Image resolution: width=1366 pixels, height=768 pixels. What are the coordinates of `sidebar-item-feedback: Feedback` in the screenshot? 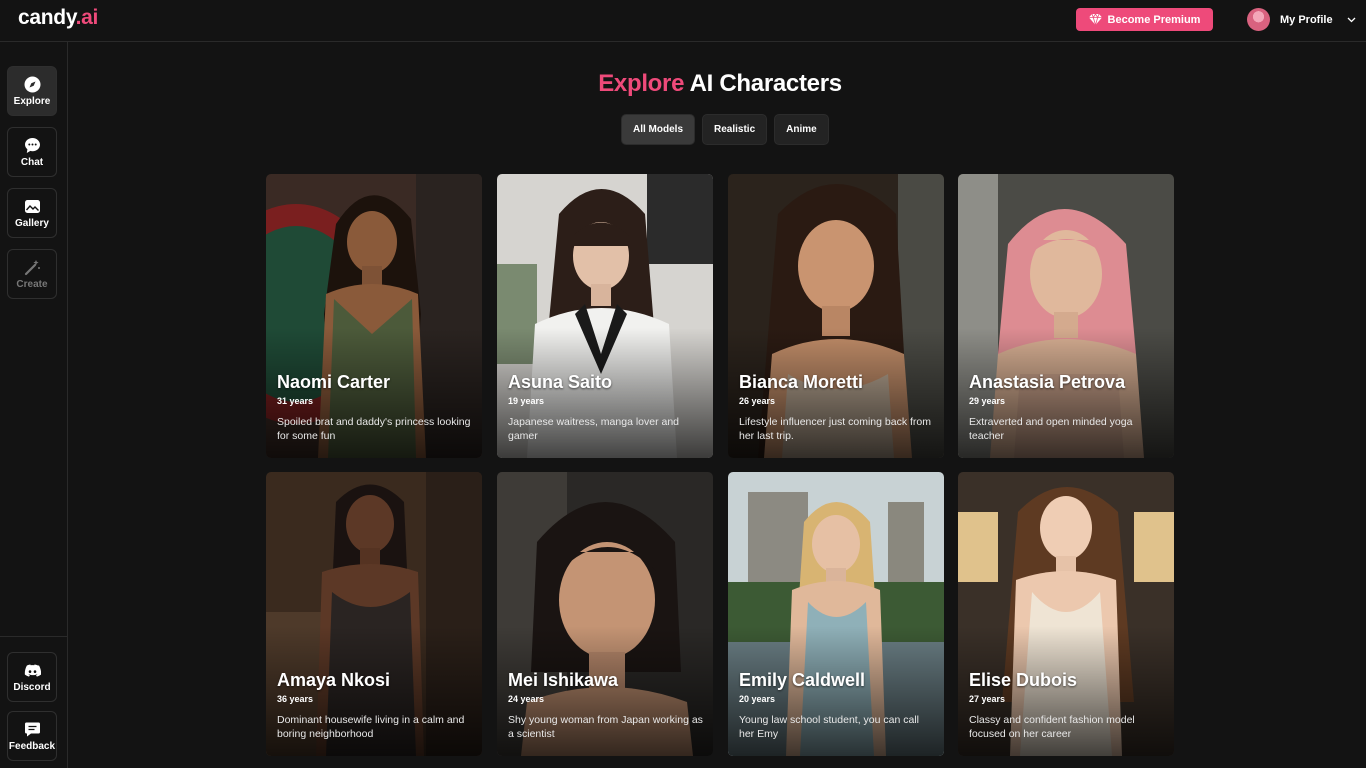 It's located at (32, 736).